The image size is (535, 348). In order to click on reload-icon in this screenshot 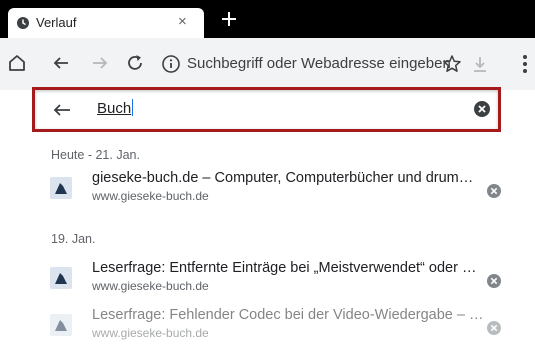, I will do `click(135, 63)`.